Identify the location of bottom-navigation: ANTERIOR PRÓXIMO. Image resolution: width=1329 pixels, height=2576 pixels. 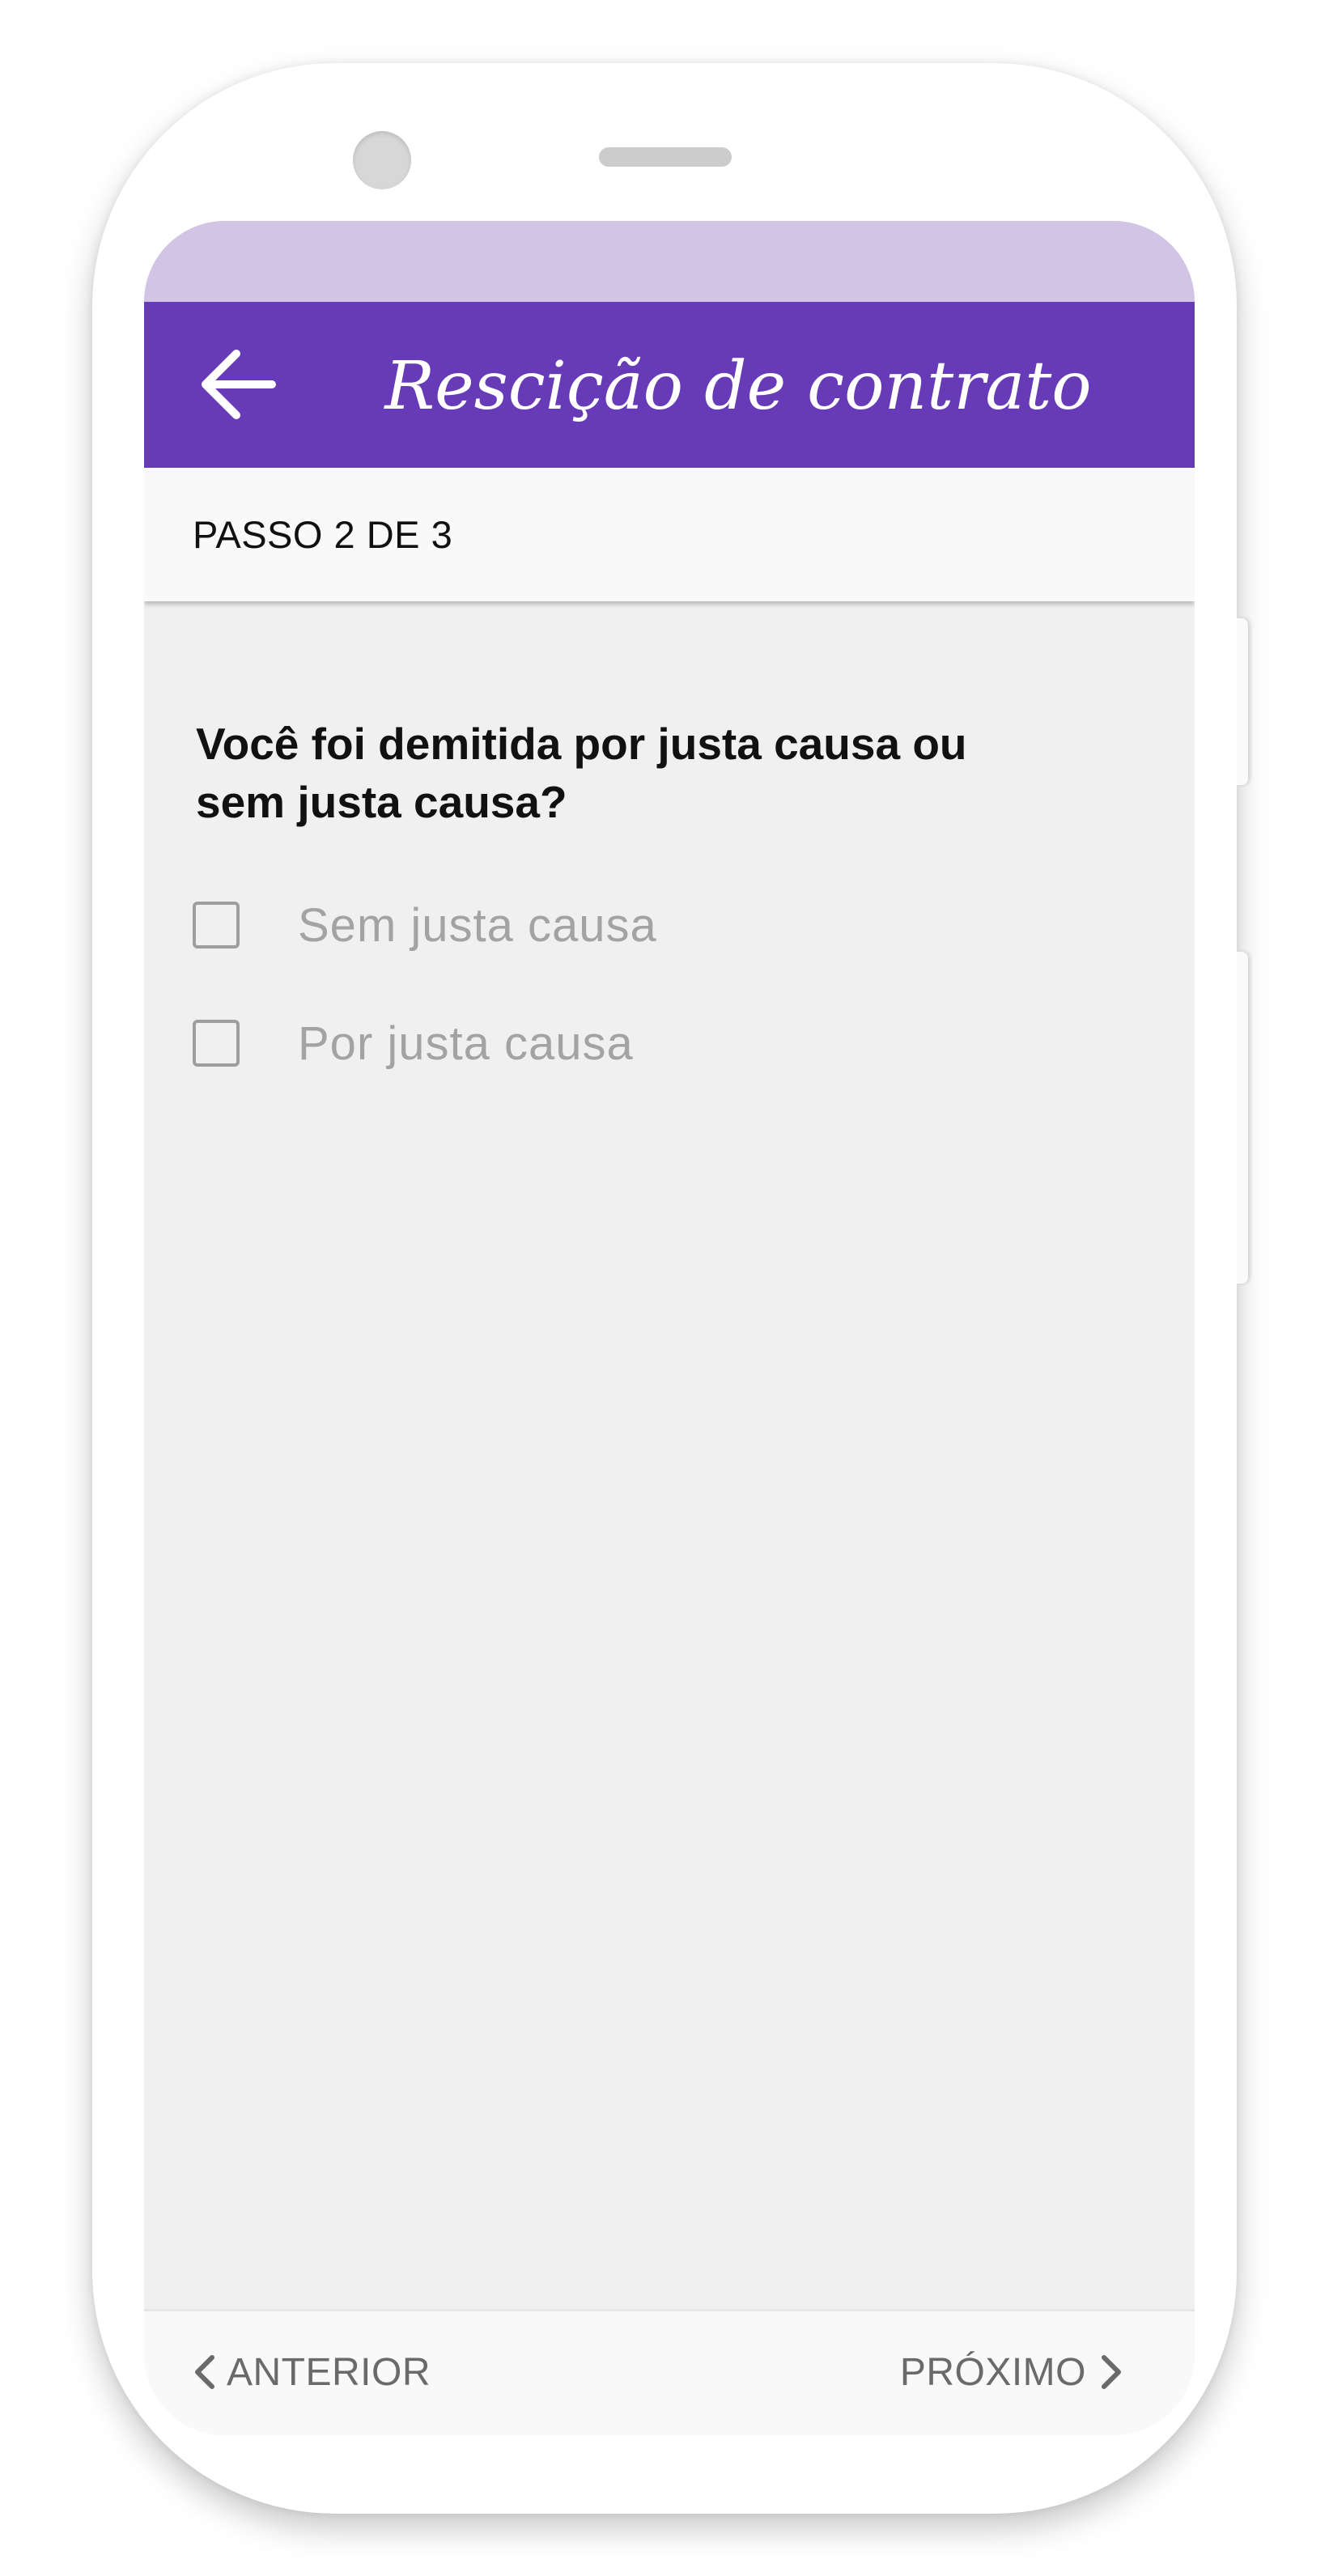
(670, 2372).